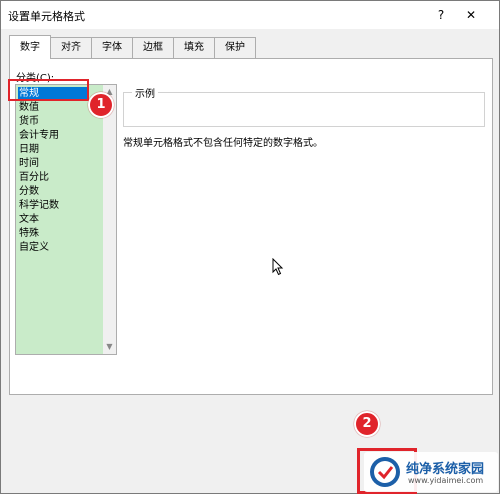 The height and width of the screenshot is (494, 500). I want to click on mouse-pointer-icon, so click(278, 267).